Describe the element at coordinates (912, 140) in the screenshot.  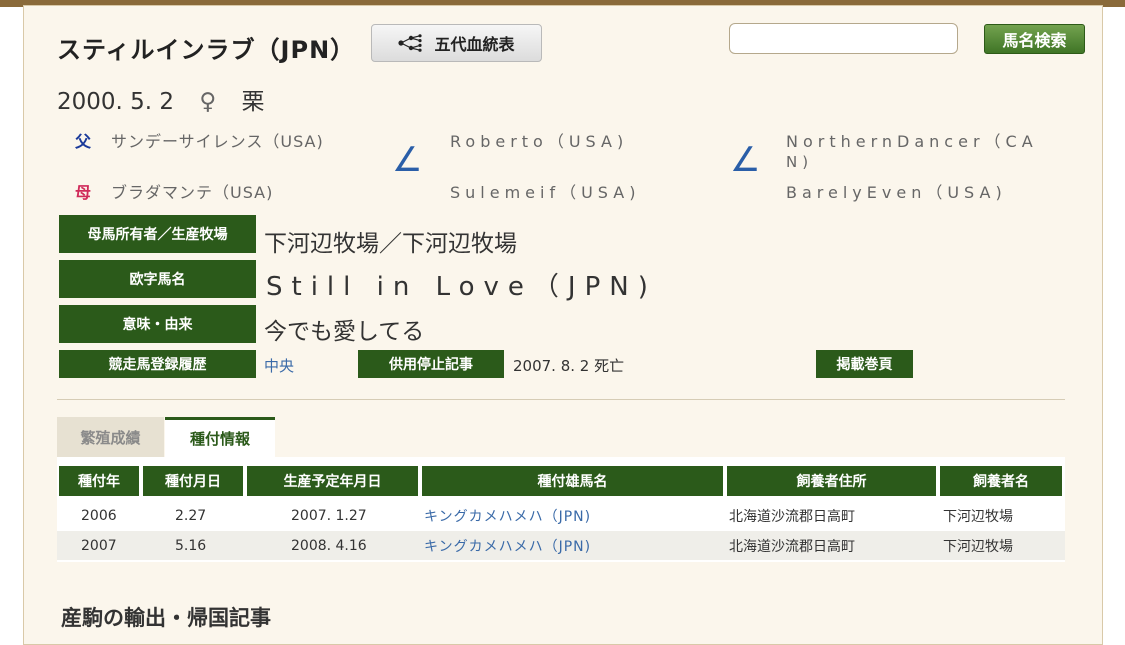
I see `grandsire-name-1: NorthernDancer（CA` at that location.